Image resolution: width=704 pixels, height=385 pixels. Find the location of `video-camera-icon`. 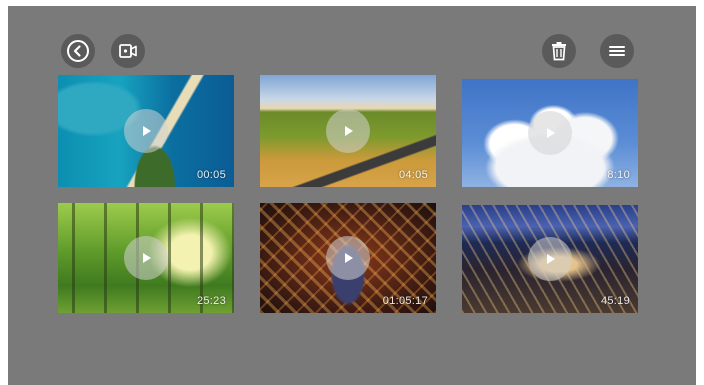

video-camera-icon is located at coordinates (128, 51).